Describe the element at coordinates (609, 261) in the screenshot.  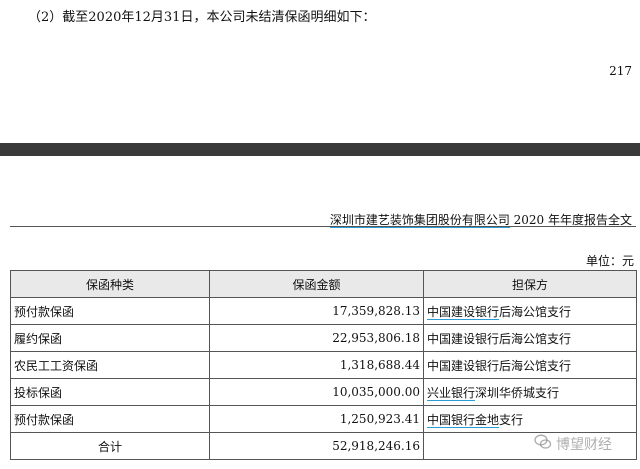
I see `unit-label: 单位：元` at that location.